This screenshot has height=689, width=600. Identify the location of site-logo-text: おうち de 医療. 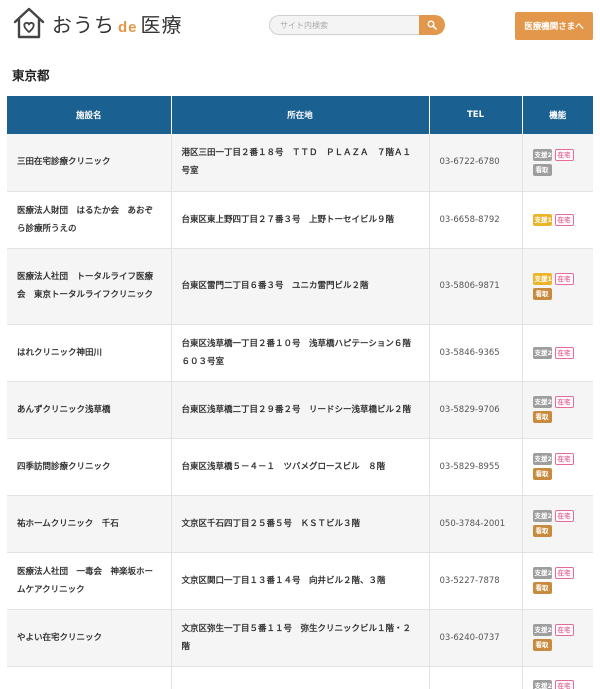
(117, 24).